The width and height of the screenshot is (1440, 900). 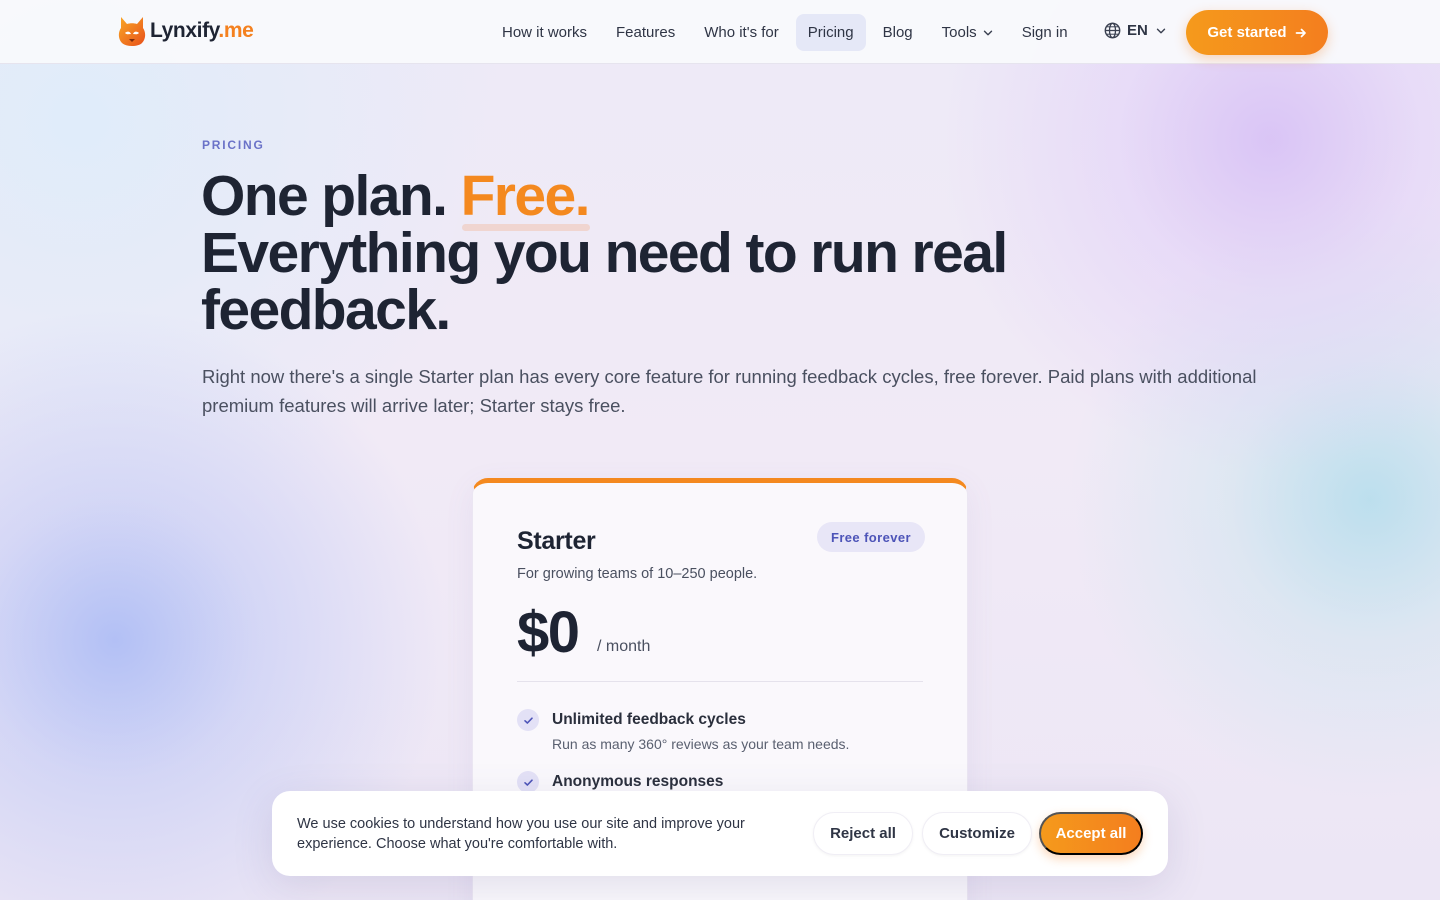 I want to click on section-eyebrow: PRICING, so click(x=233, y=145).